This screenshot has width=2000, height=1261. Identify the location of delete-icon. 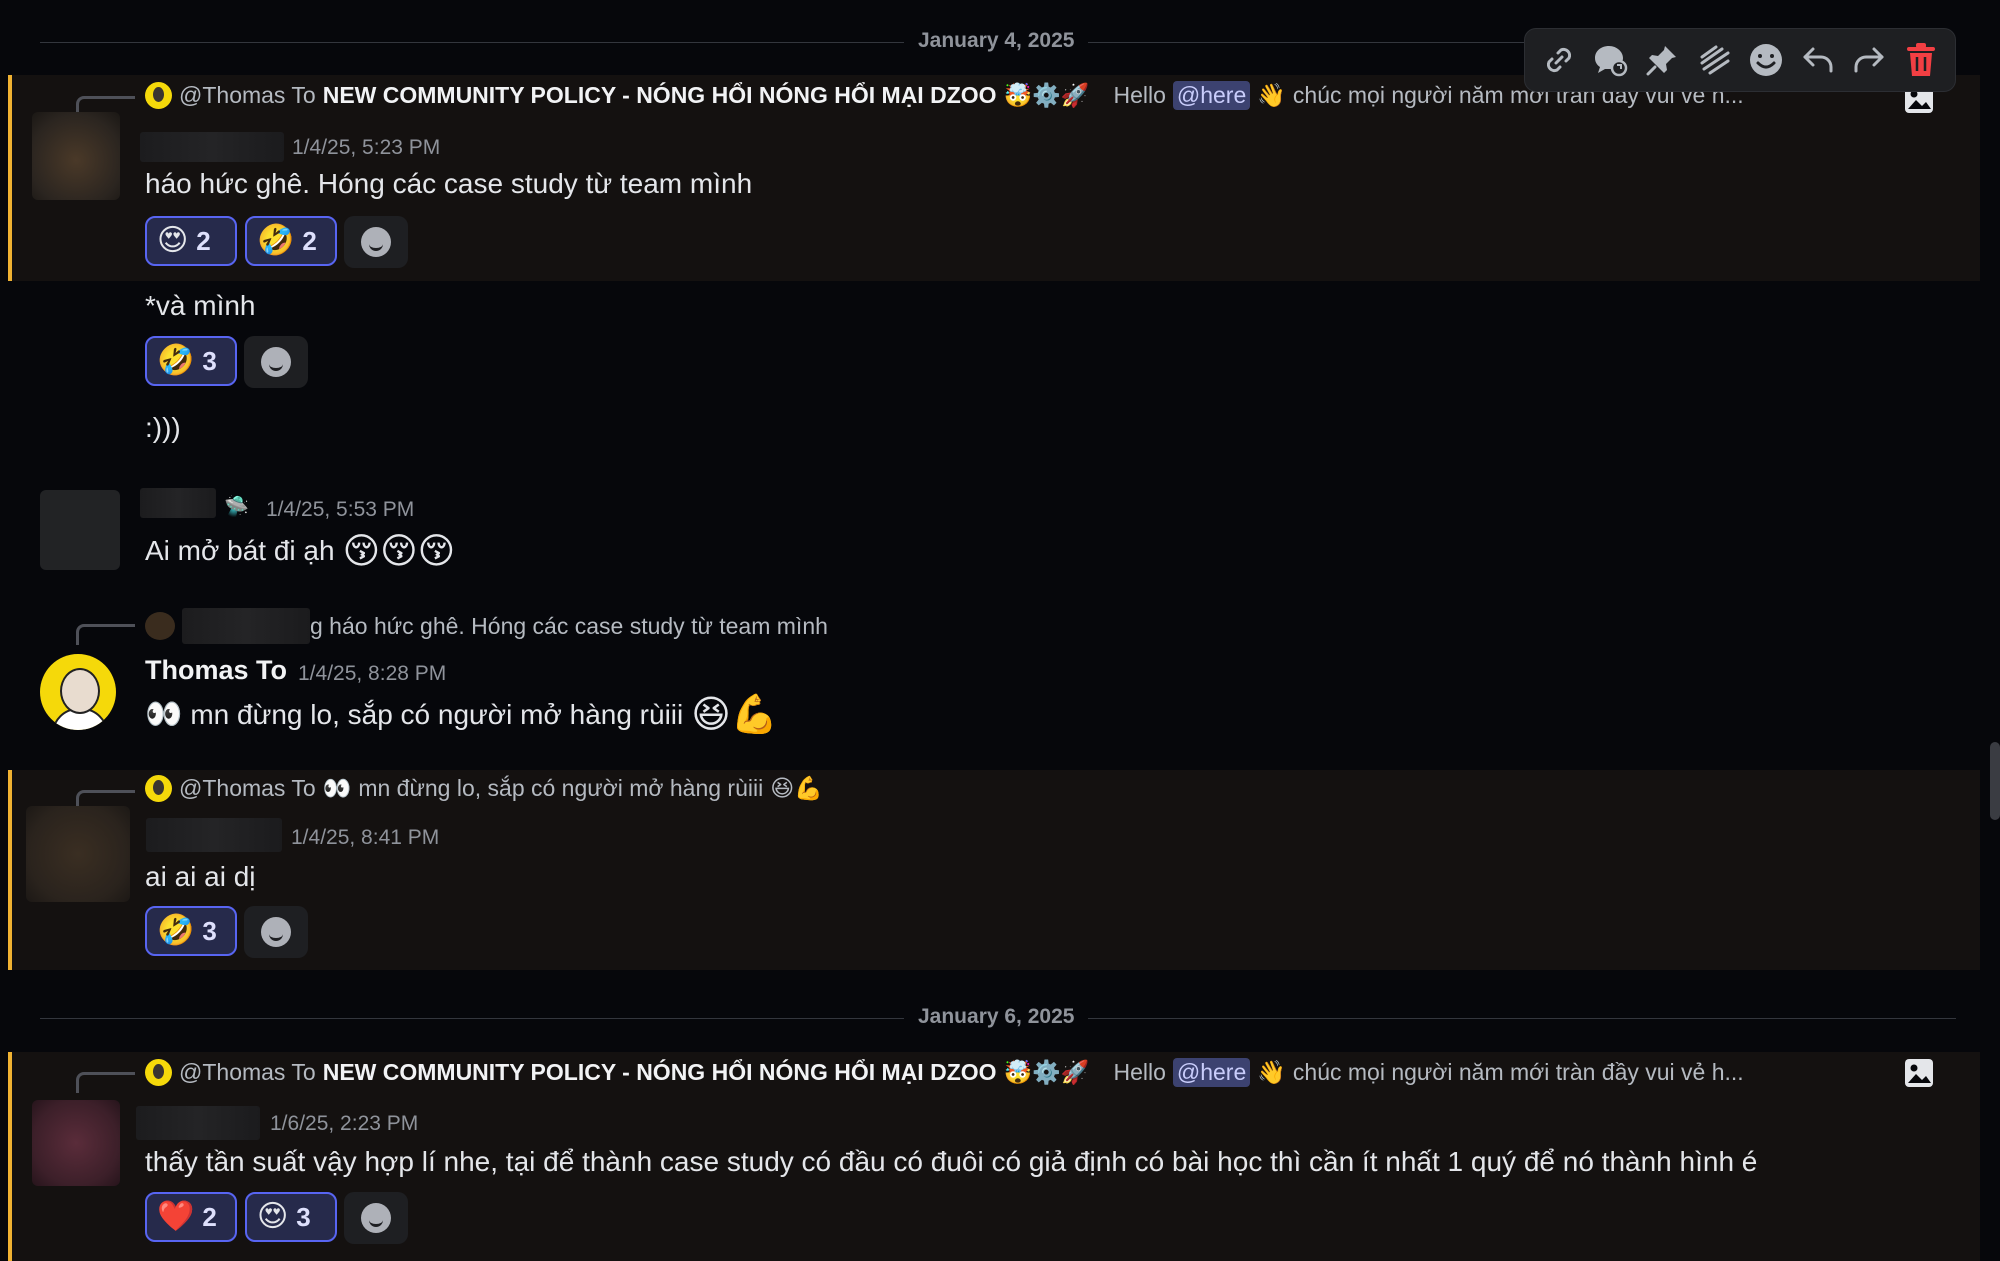
(1921, 60).